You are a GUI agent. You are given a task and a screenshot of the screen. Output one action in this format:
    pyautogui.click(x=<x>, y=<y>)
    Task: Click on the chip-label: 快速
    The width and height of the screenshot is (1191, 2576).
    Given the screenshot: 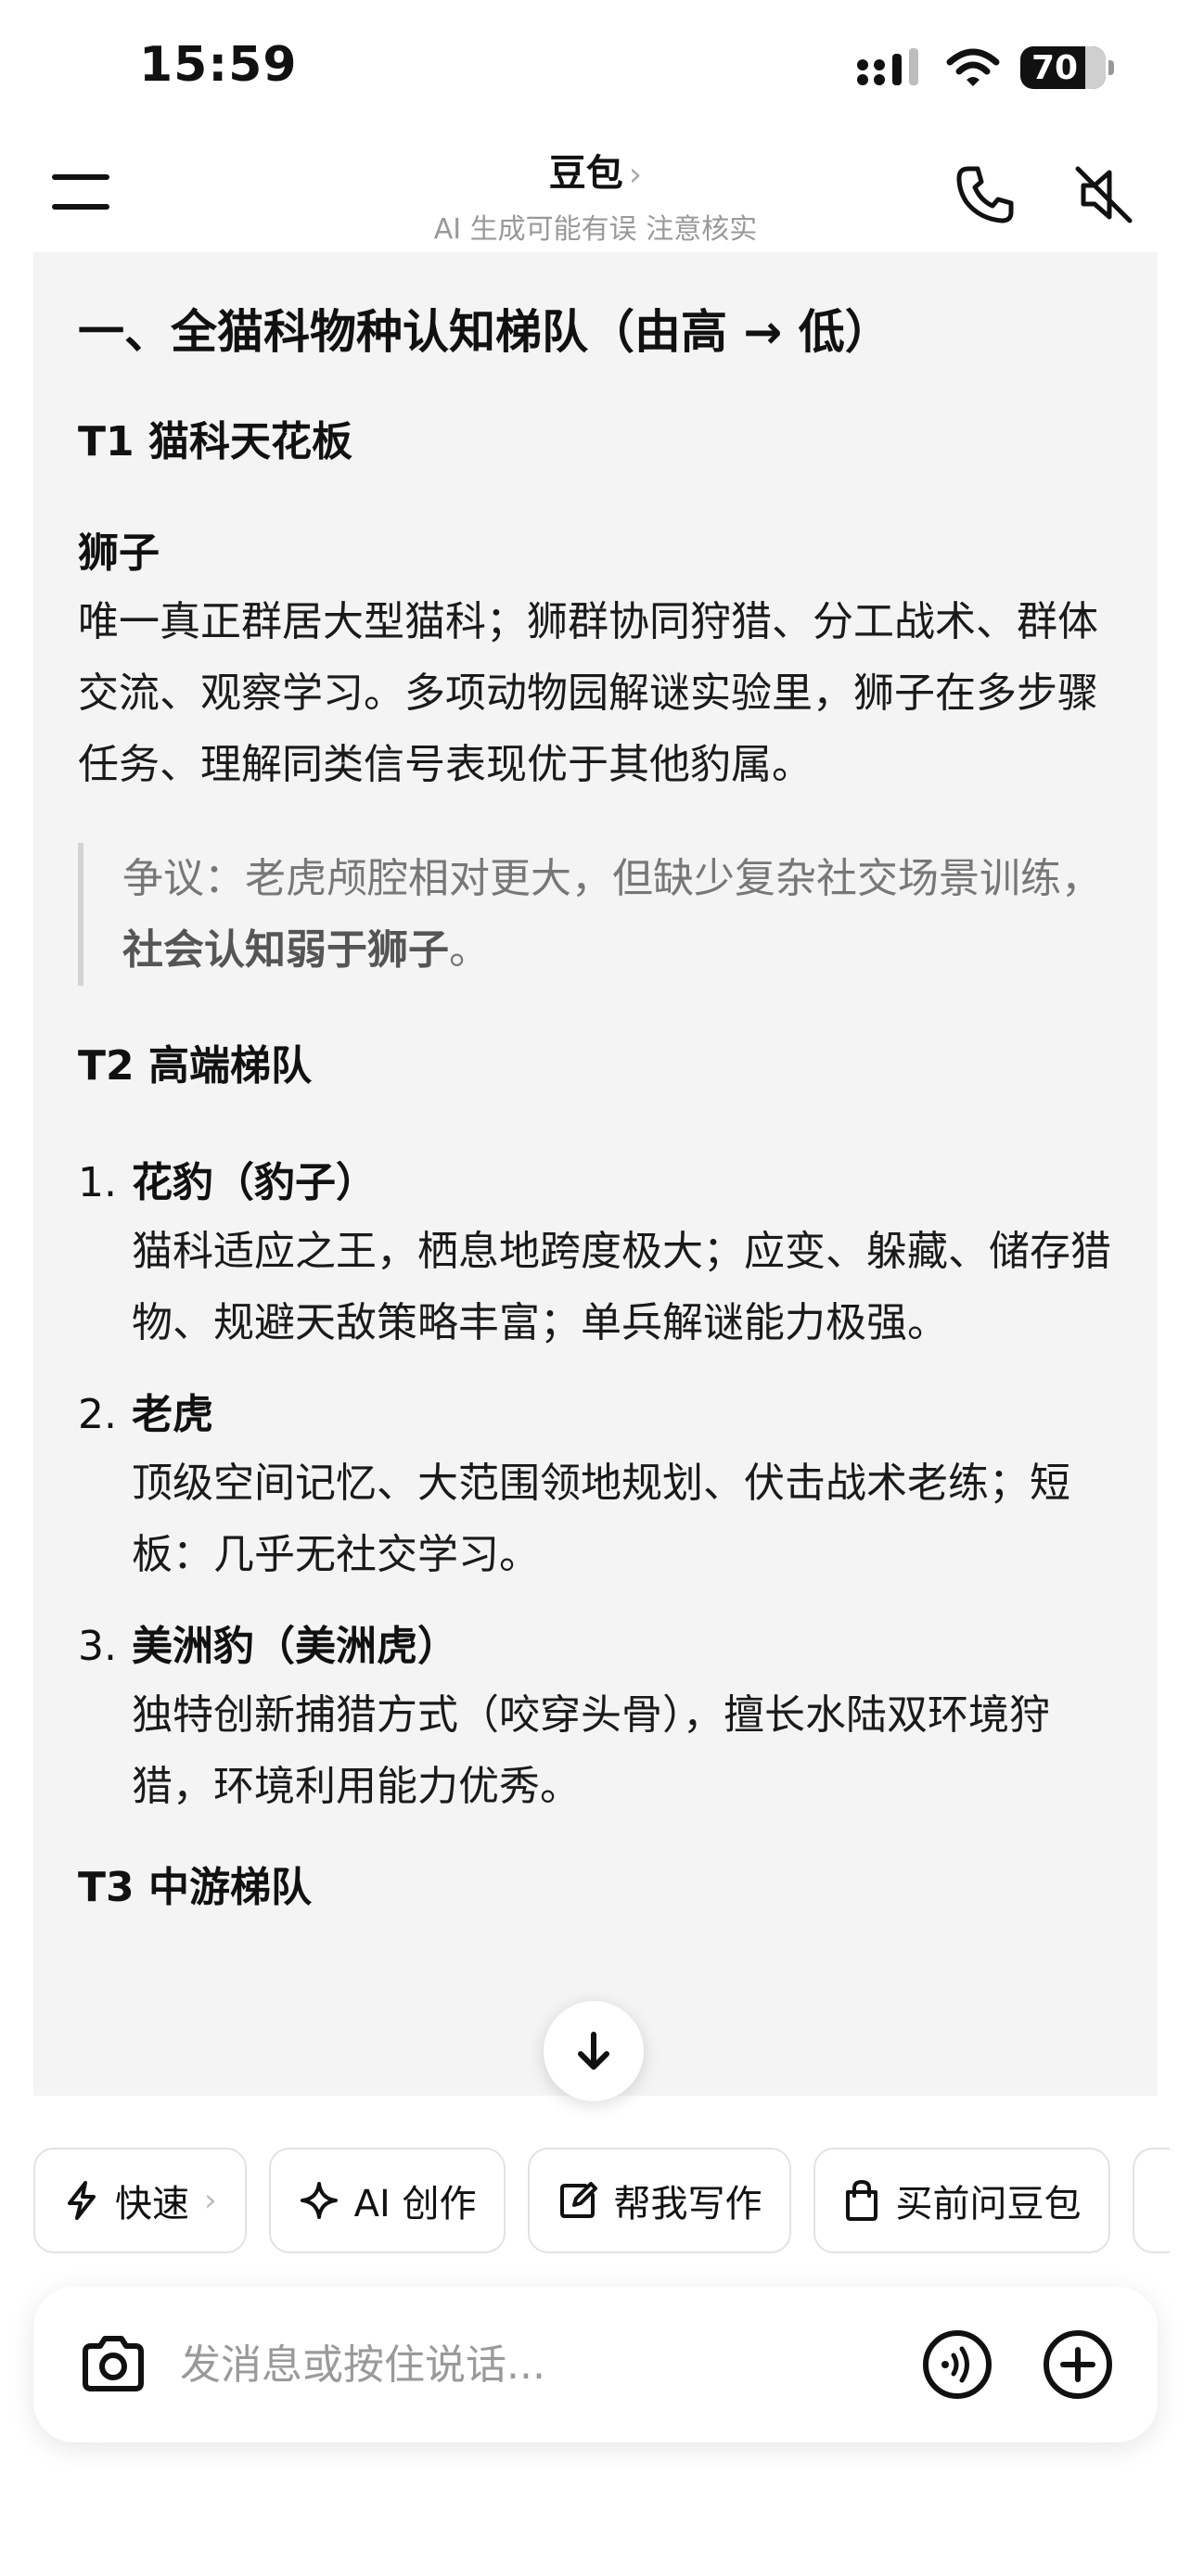 What is the action you would take?
    pyautogui.click(x=152, y=2204)
    